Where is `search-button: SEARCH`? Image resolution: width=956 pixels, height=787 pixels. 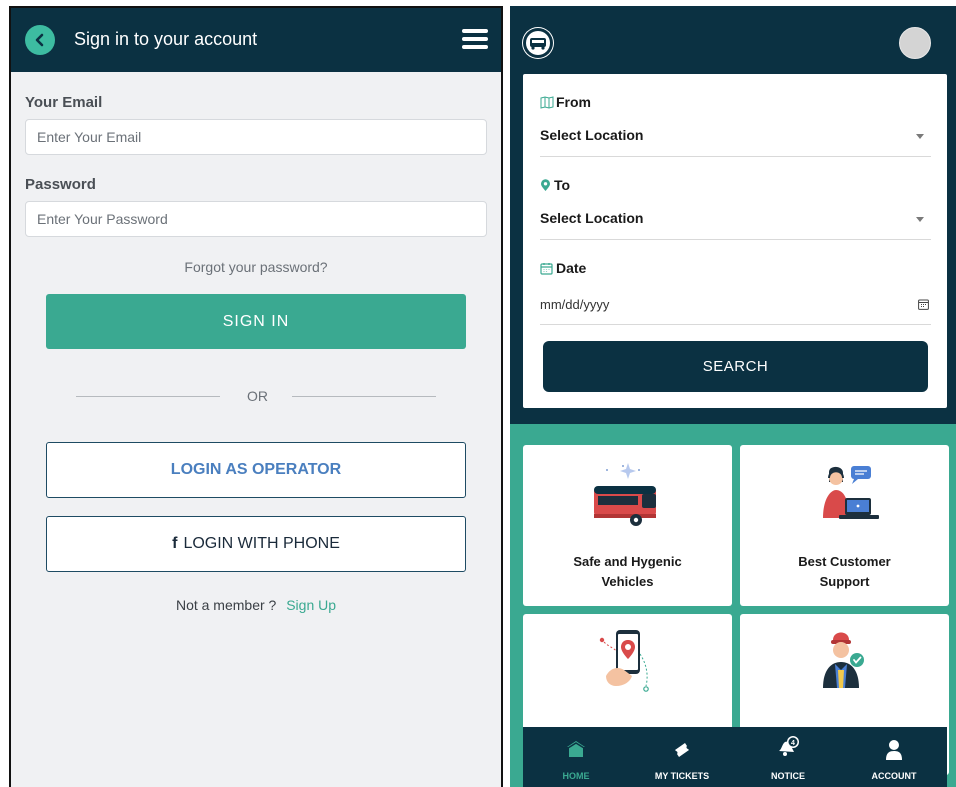
search-button: SEARCH is located at coordinates (735, 366).